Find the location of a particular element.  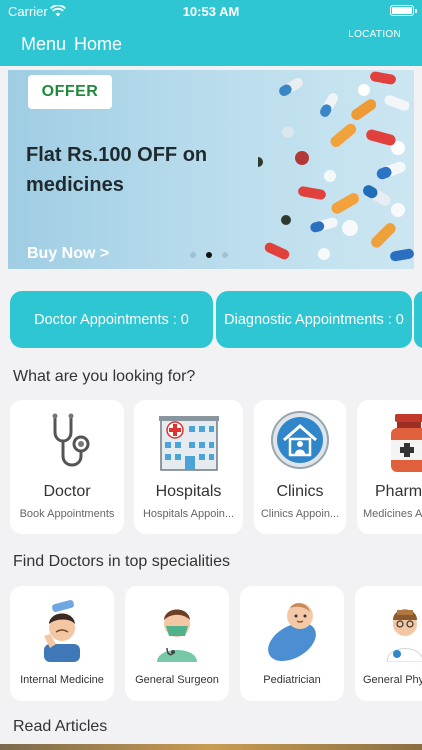

speciality-name: Pediatrician is located at coordinates (292, 680).